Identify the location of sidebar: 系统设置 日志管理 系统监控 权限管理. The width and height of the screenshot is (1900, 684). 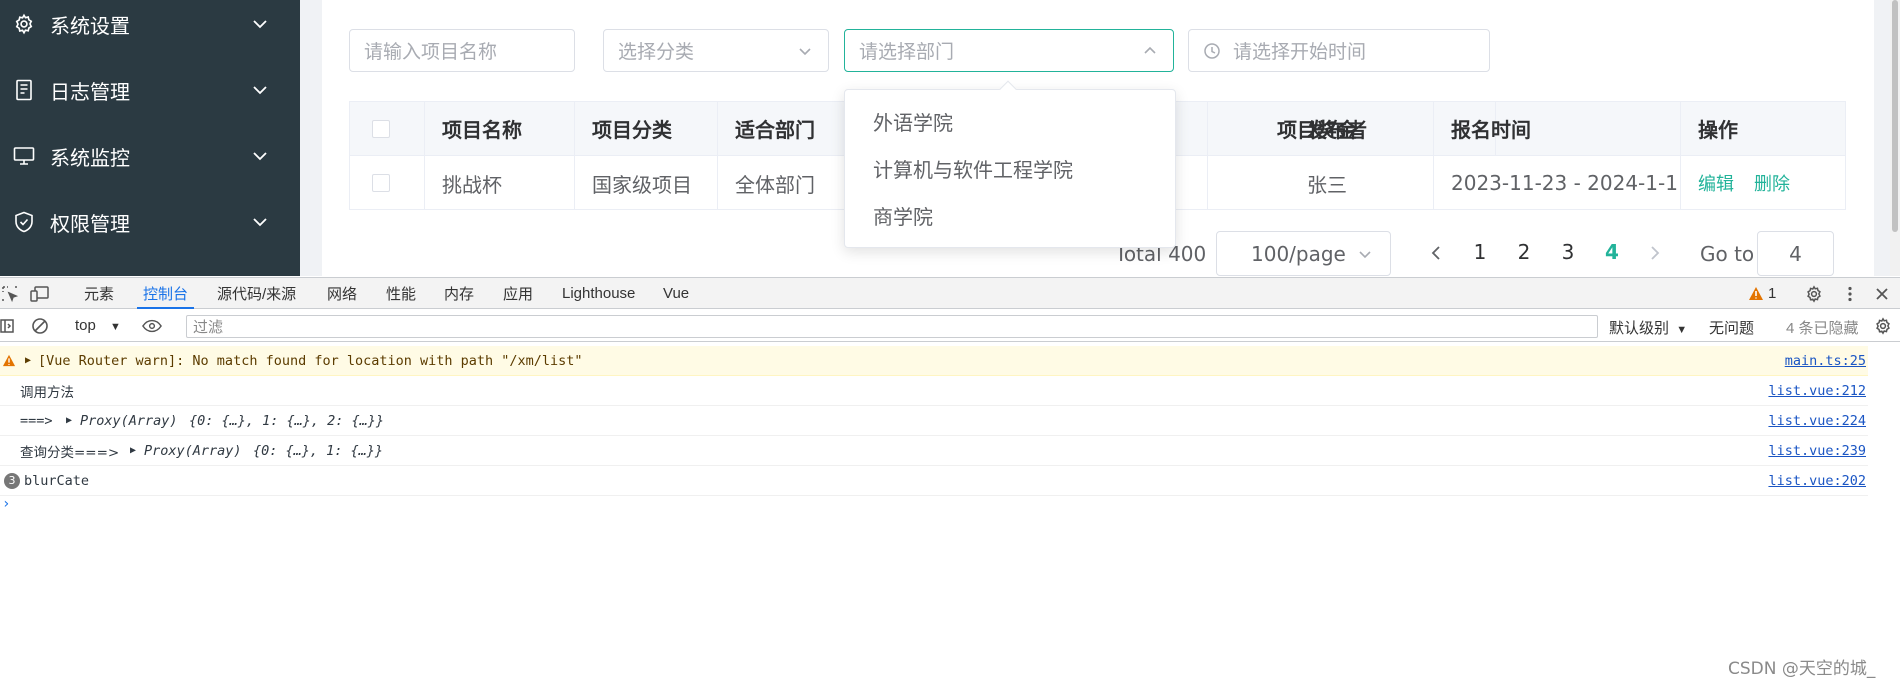
(150, 138).